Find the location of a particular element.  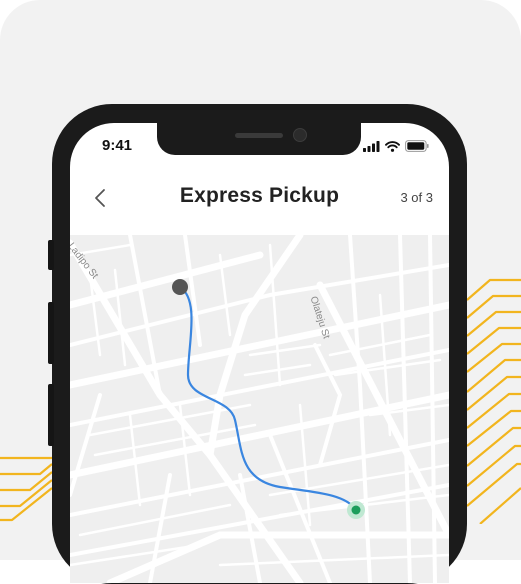

signal-icon is located at coordinates (371, 146).